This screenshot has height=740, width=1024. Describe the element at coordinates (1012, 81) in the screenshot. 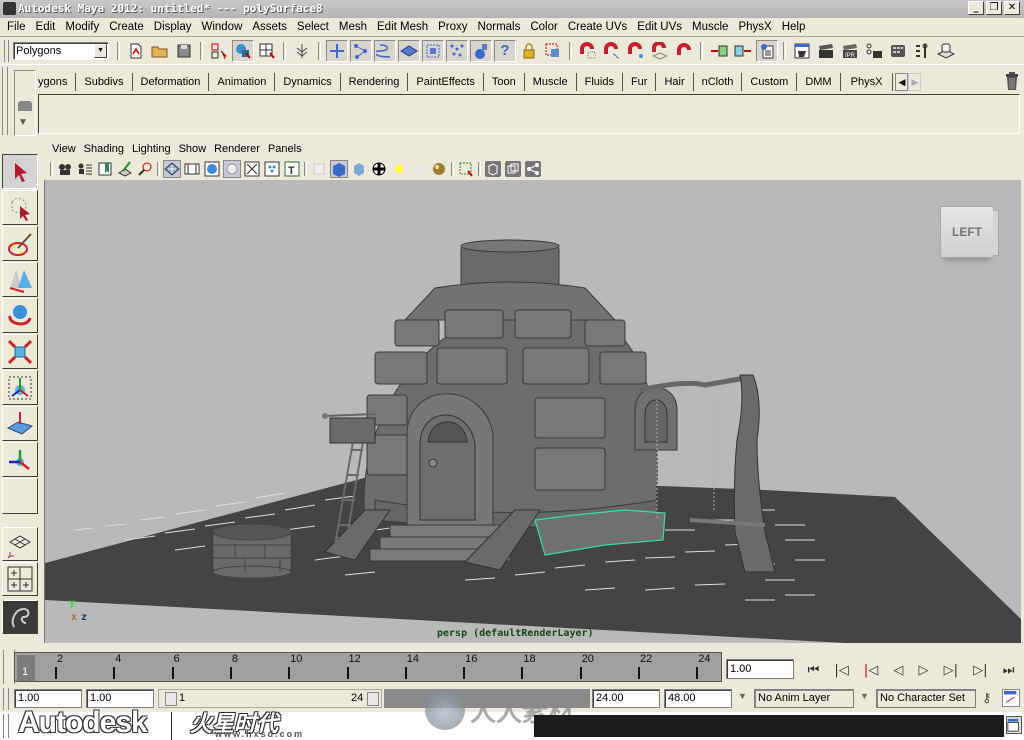

I see `trash-icon` at that location.